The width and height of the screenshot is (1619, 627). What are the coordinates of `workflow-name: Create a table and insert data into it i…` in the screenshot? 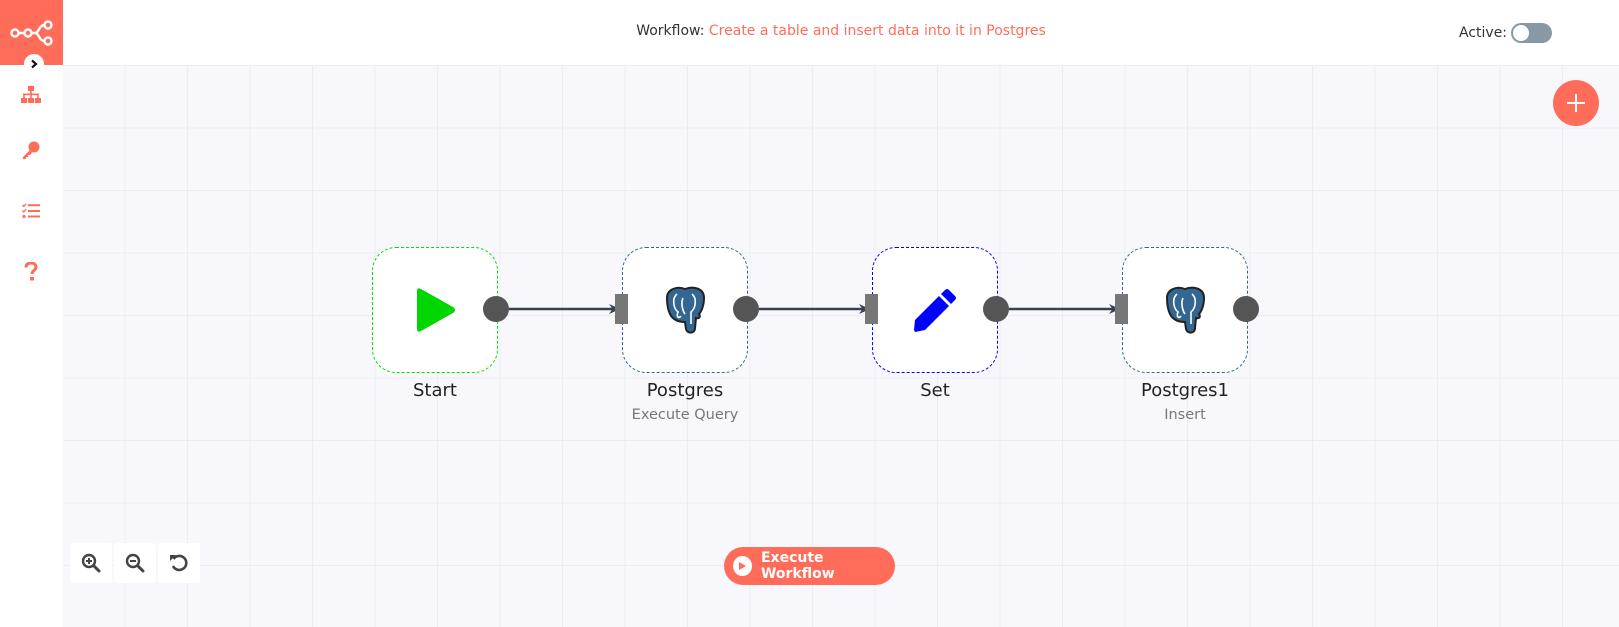 It's located at (877, 31).